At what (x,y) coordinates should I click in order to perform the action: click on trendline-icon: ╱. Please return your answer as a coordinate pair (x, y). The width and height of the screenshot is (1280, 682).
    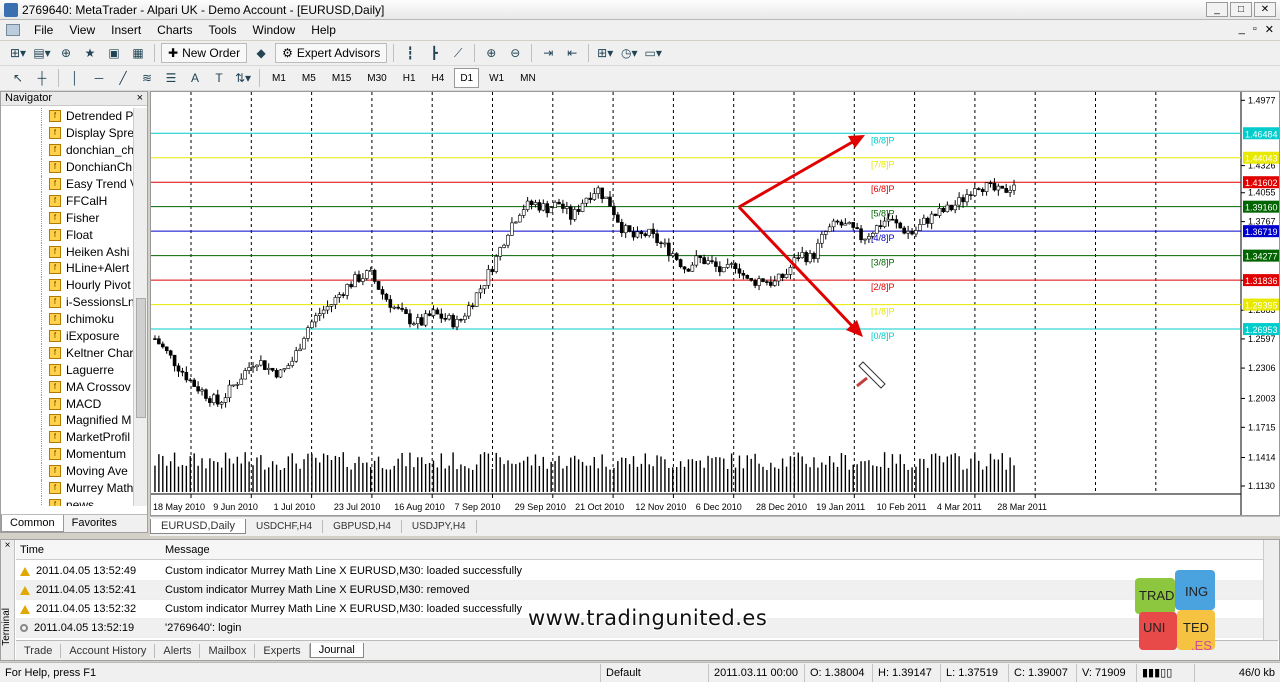
    Looking at the image, I should click on (123, 78).